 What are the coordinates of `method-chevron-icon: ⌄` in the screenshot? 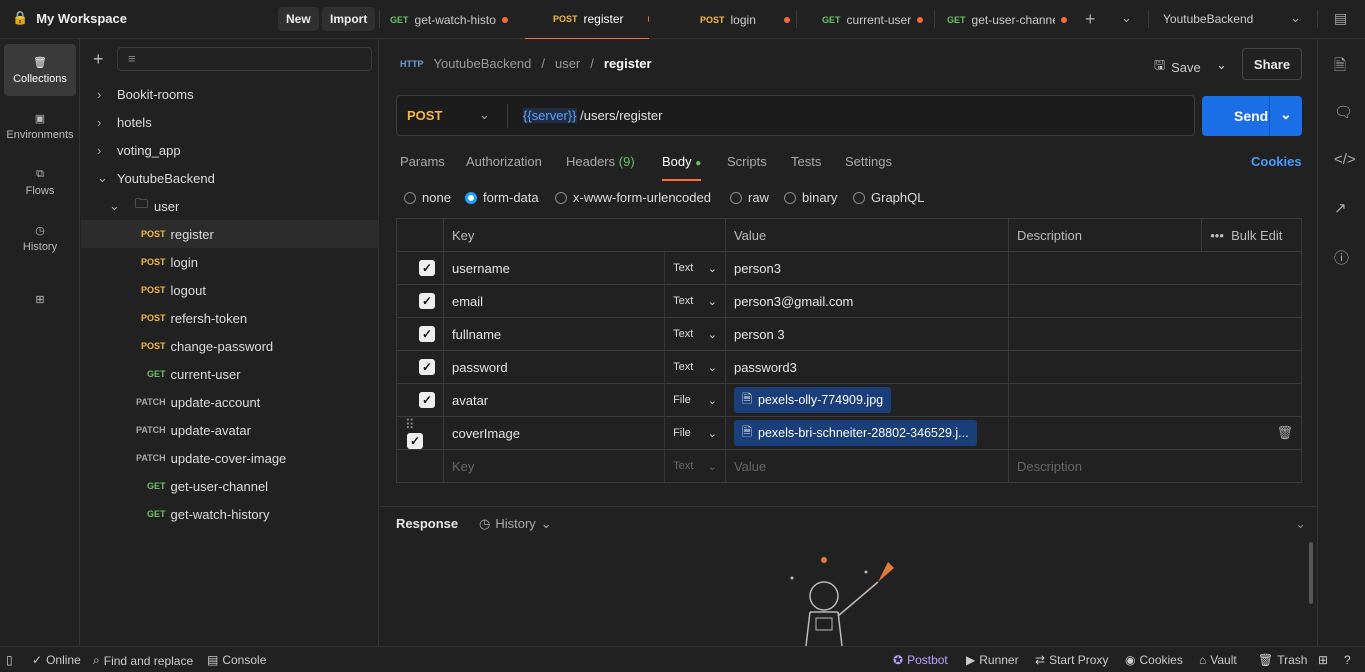 It's located at (484, 115).